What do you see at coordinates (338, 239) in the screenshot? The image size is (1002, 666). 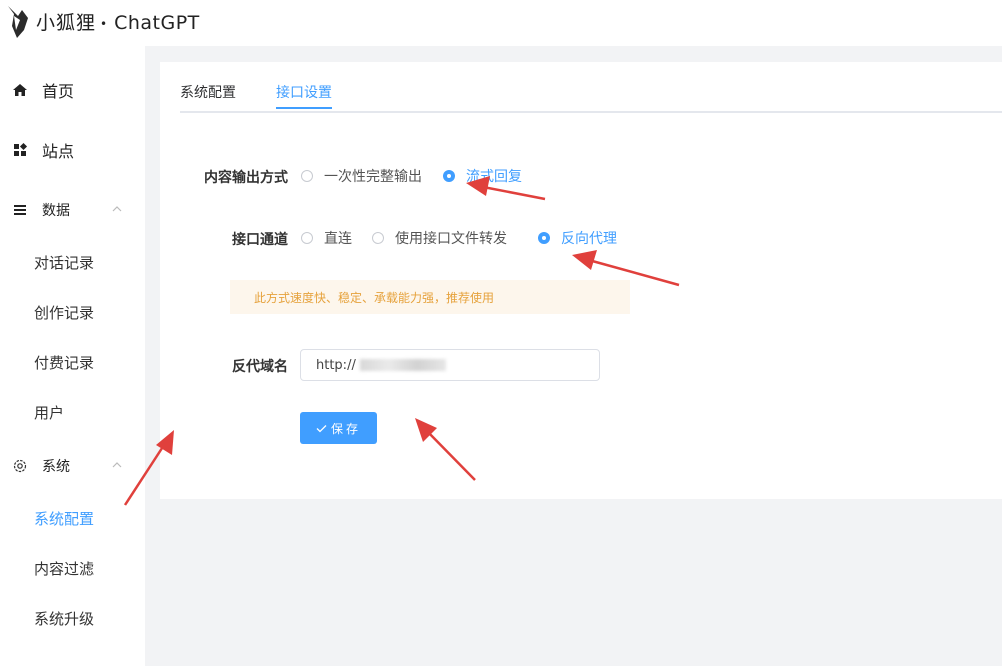 I see `radio-label: 直连` at bounding box center [338, 239].